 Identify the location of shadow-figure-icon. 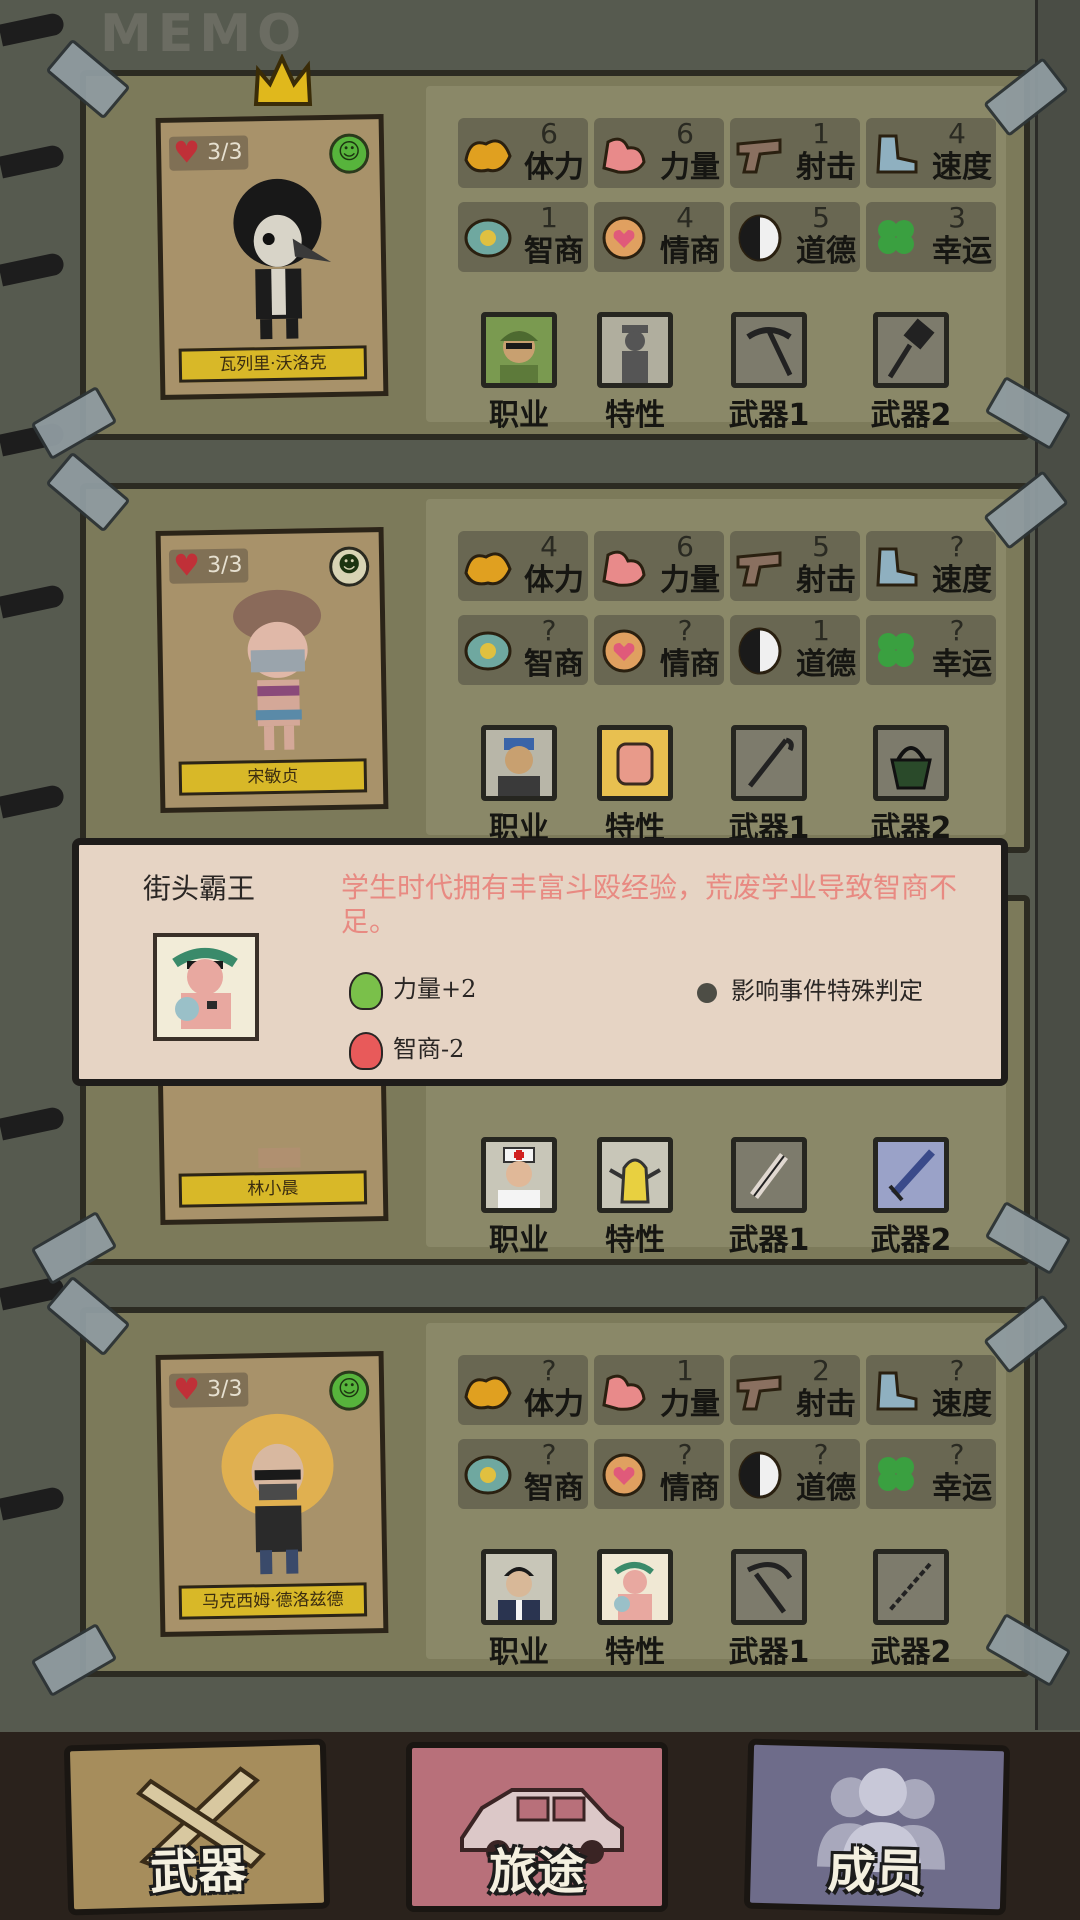
(635, 350).